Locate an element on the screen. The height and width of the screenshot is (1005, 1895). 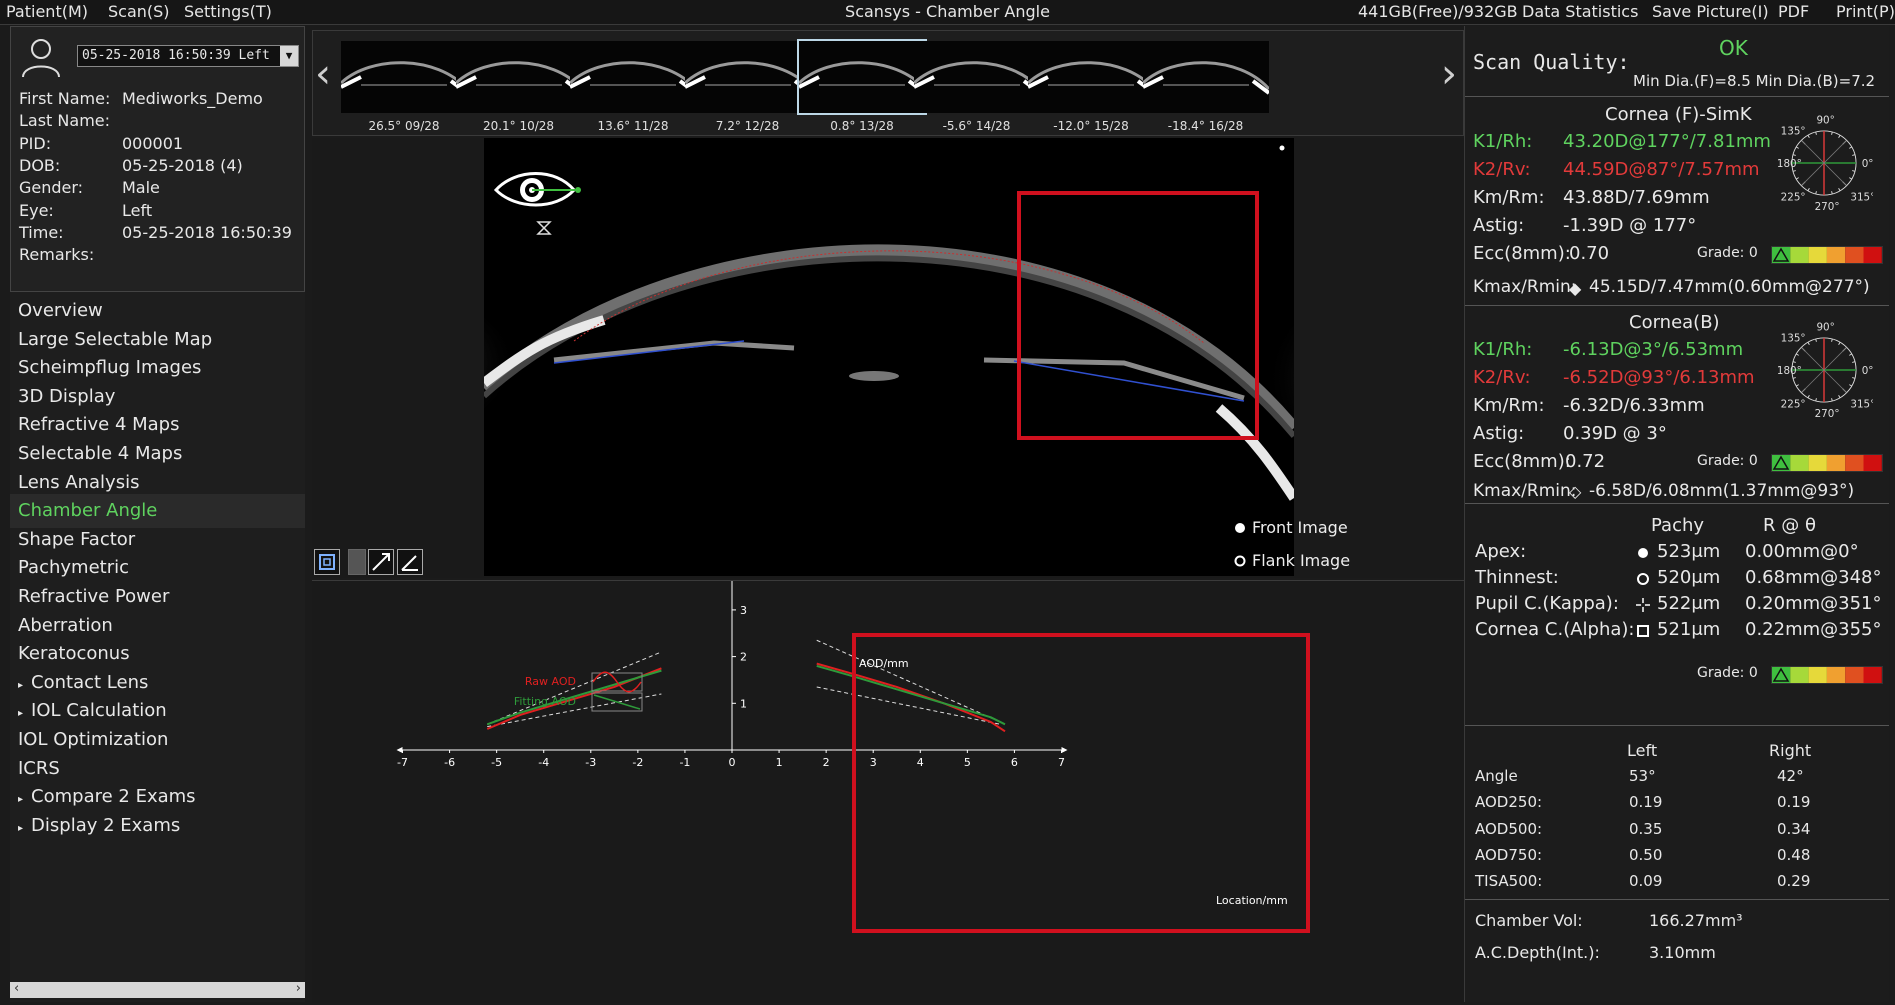
patient-row-value: 000001 is located at coordinates (153, 143).